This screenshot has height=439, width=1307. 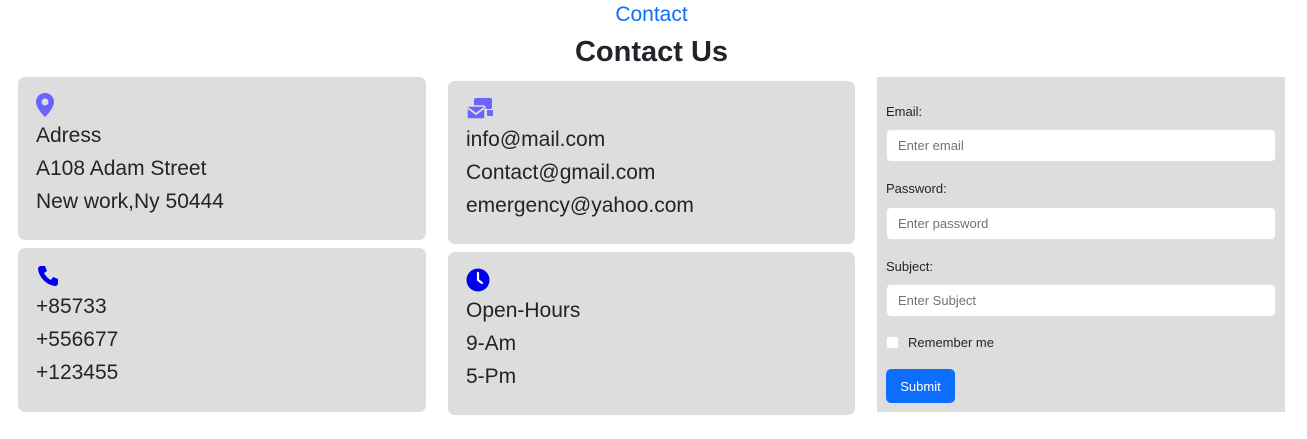 I want to click on hours-heading: Open-Hours, so click(x=523, y=310).